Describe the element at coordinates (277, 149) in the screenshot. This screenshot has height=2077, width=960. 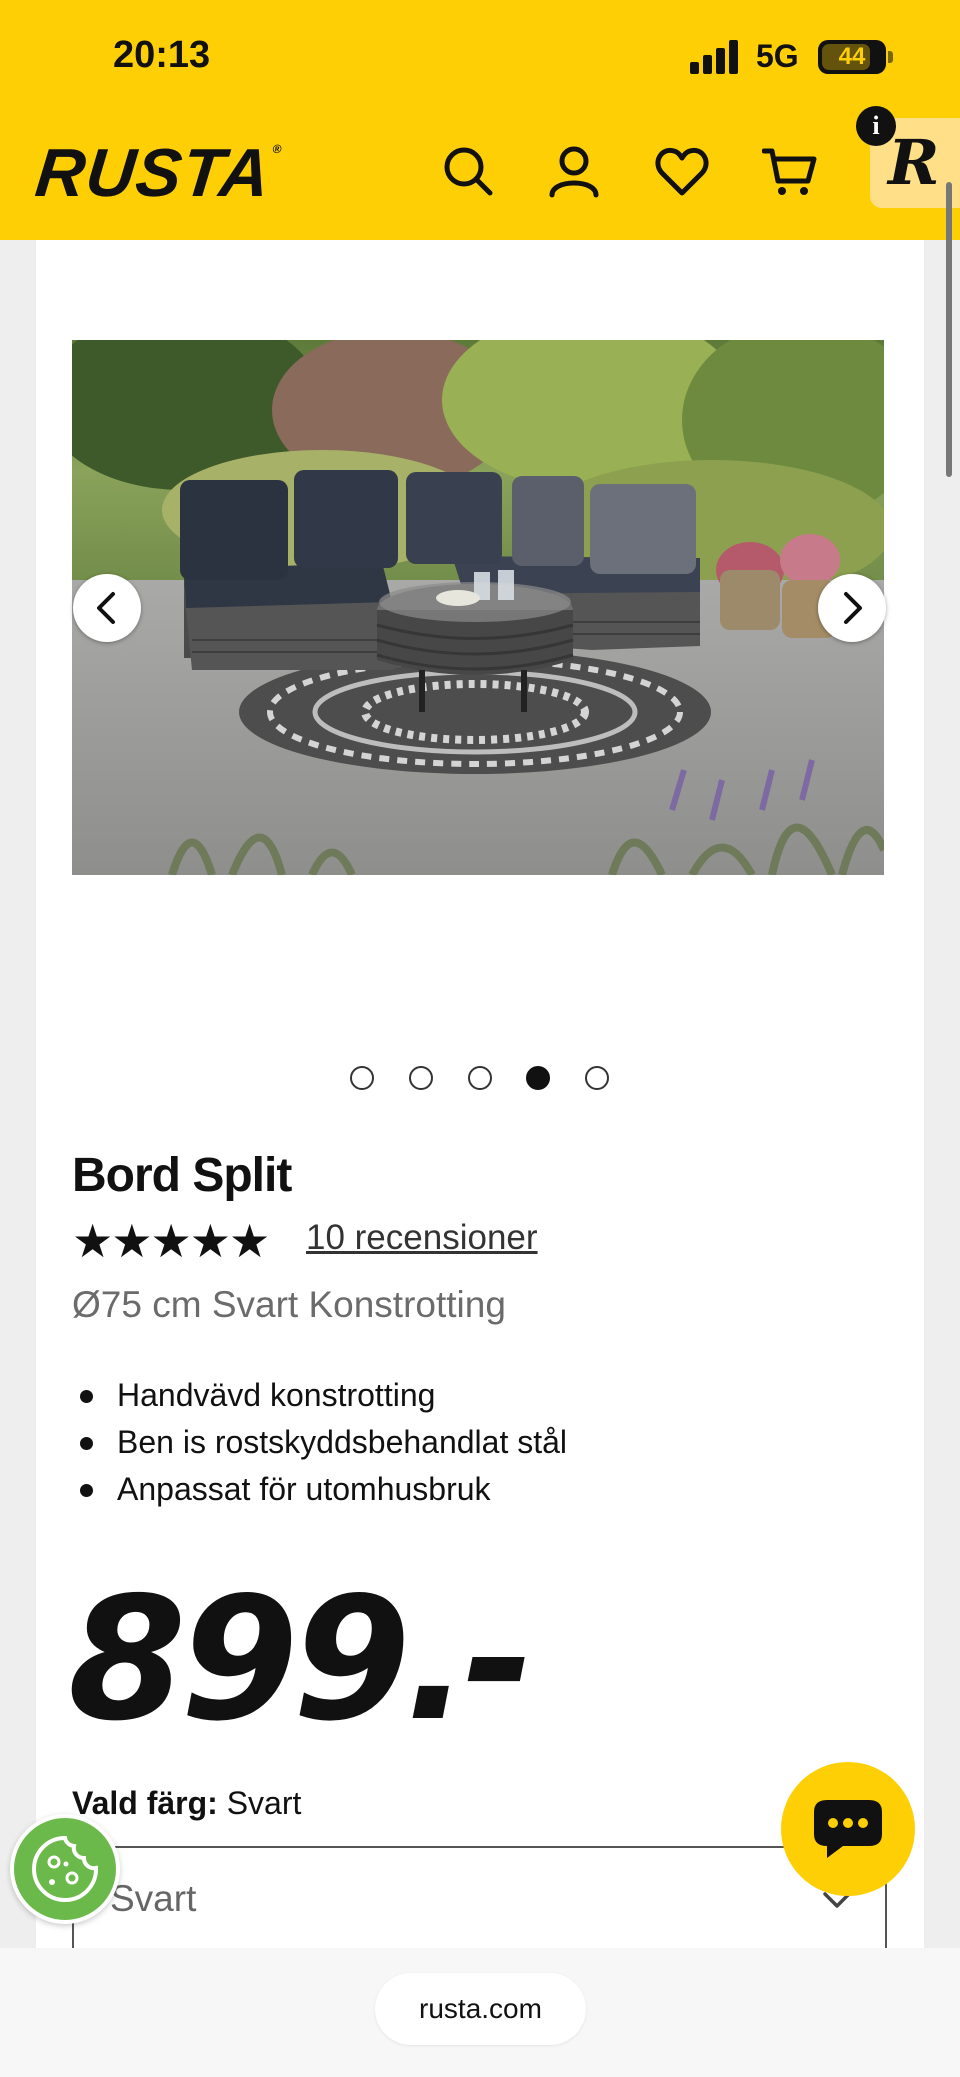
I see `logo-trademark: ®` at that location.